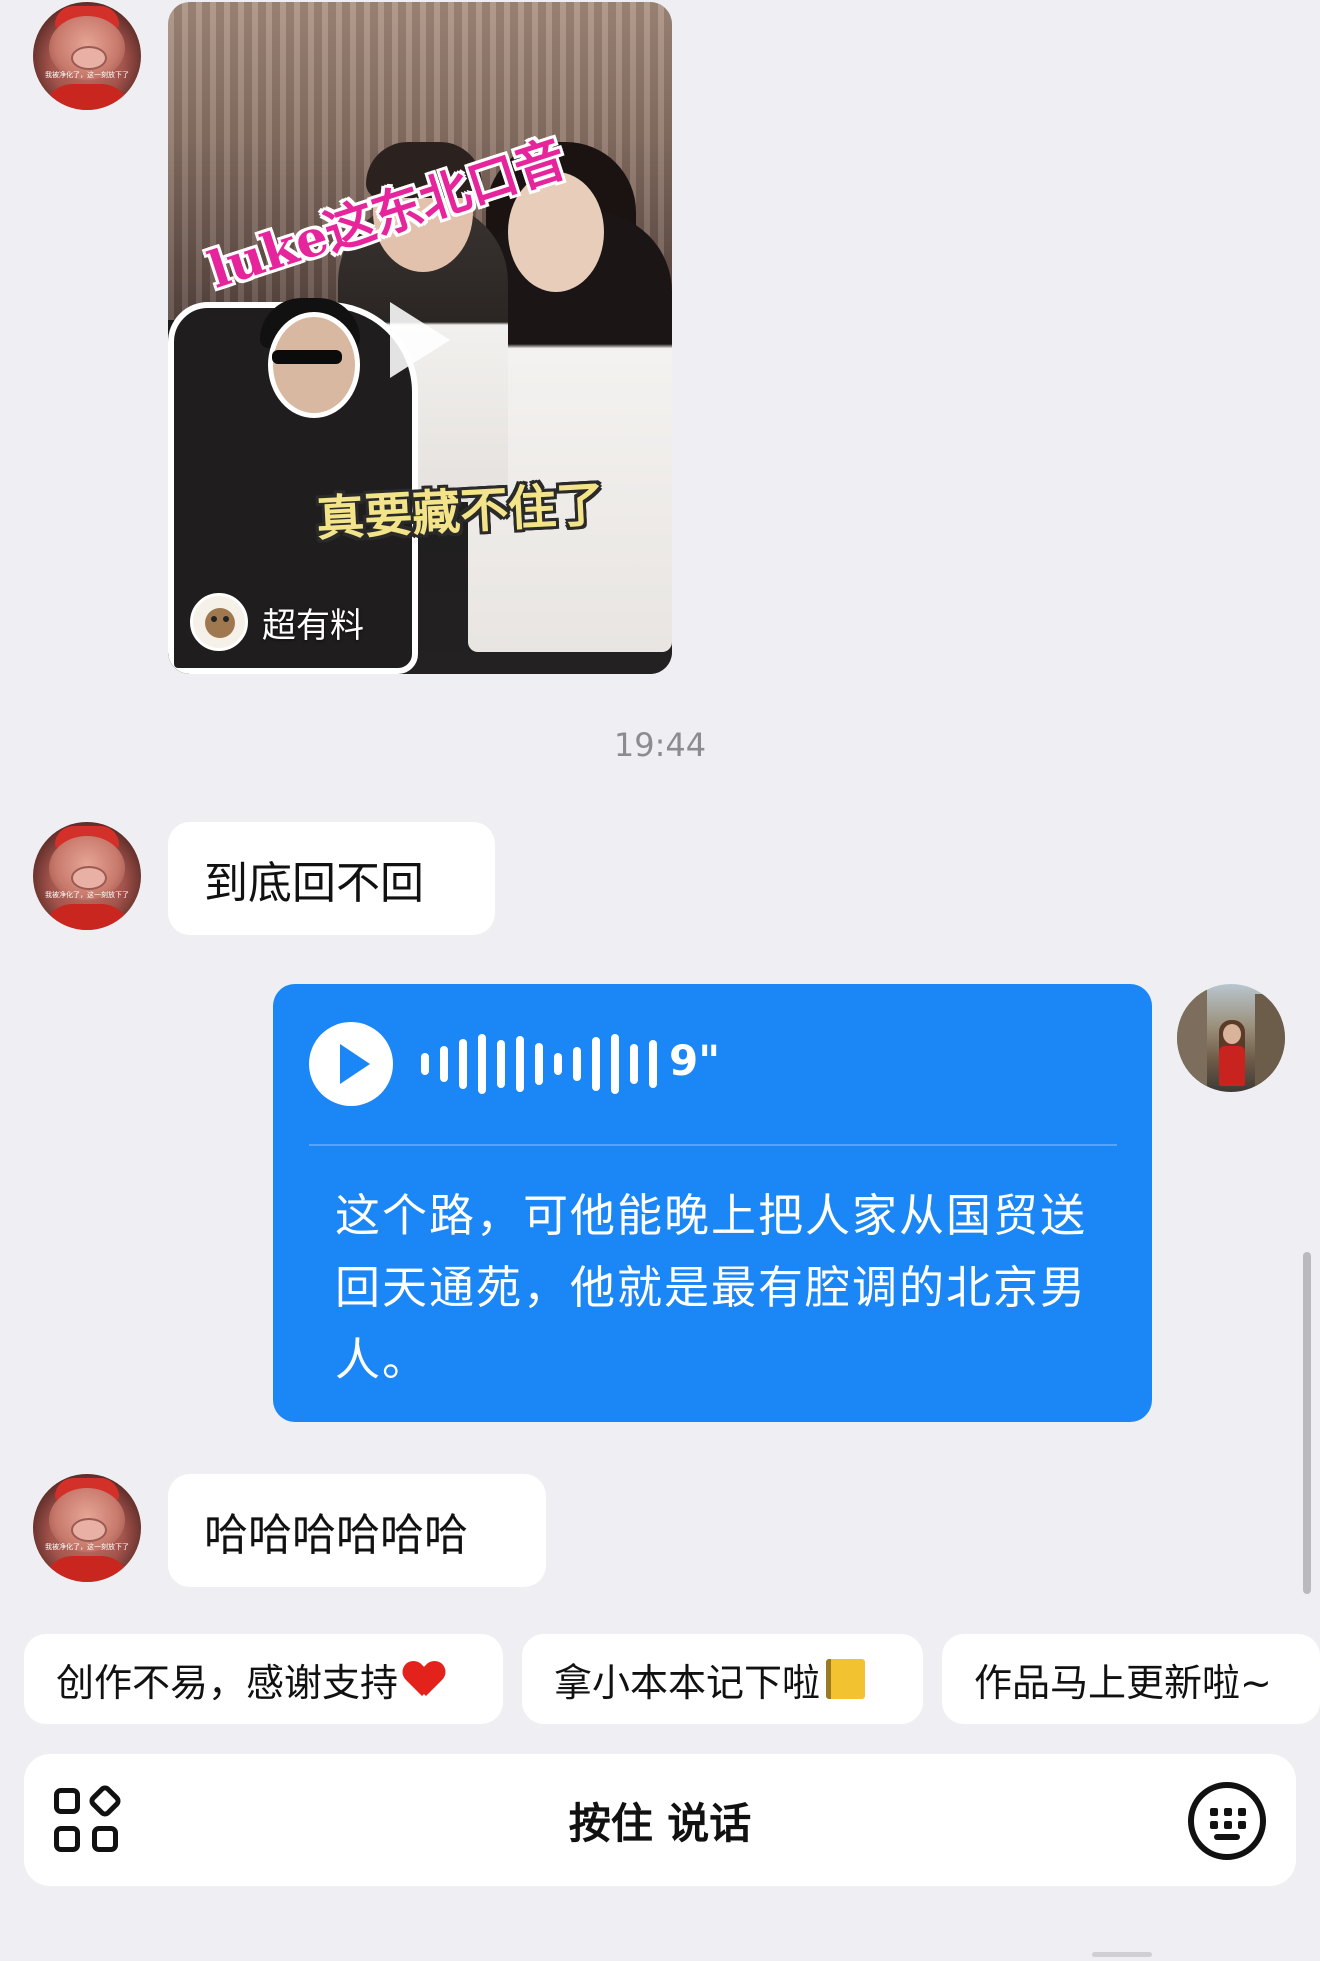 This screenshot has width=1320, height=1961. I want to click on my-avatar, so click(1231, 1038).